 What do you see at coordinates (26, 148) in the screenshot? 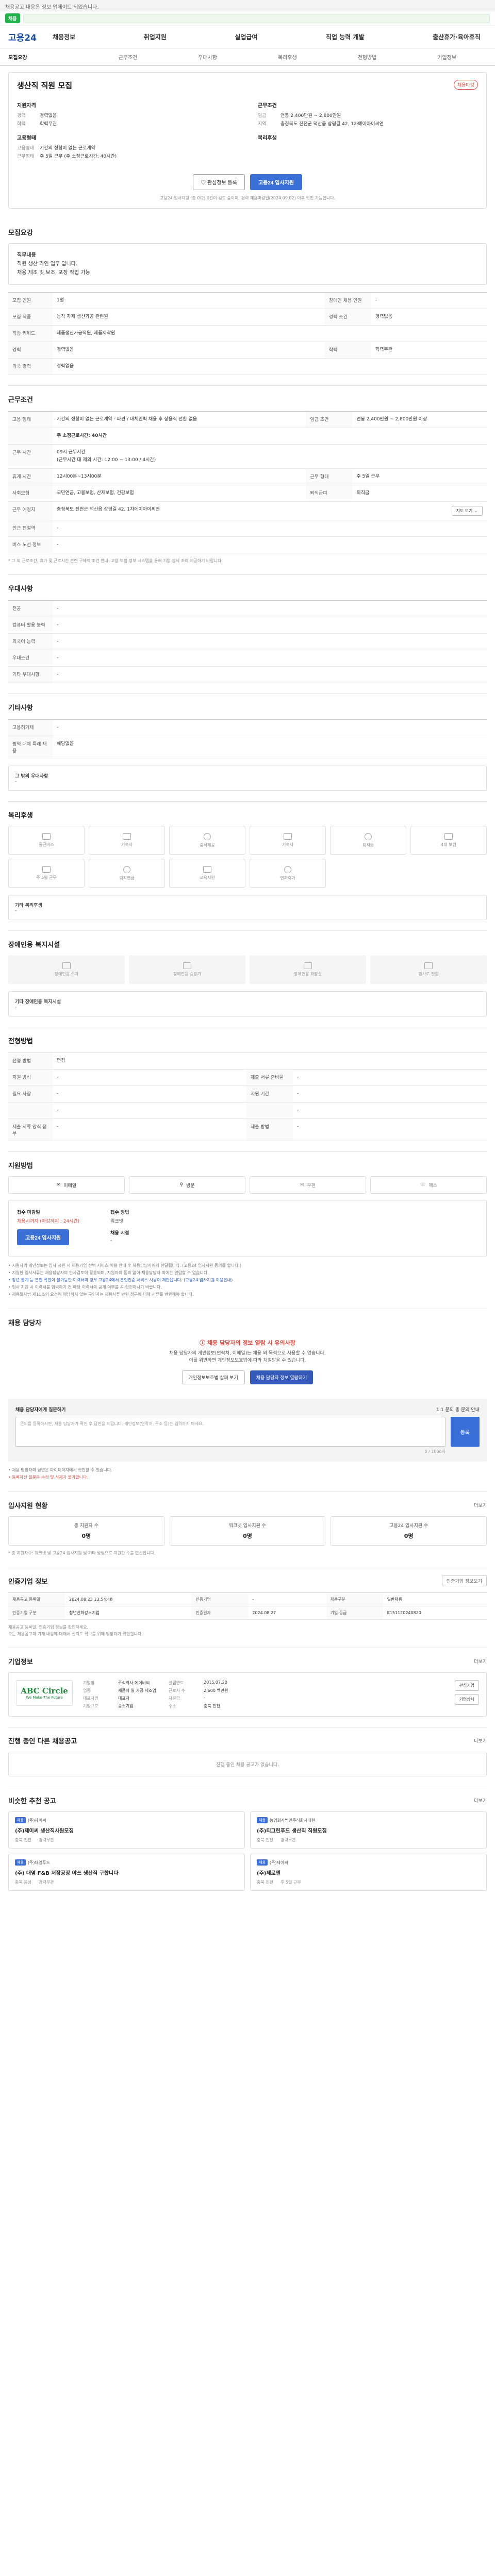
I see `kv-key: 고용형태` at bounding box center [26, 148].